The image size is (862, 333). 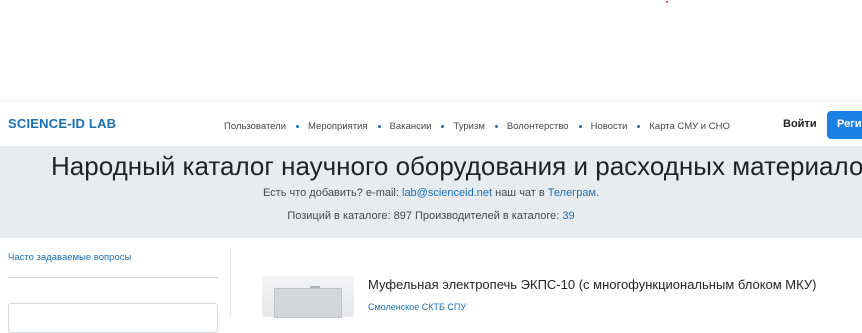 I want to click on nav-link-news: Новости, so click(x=609, y=126).